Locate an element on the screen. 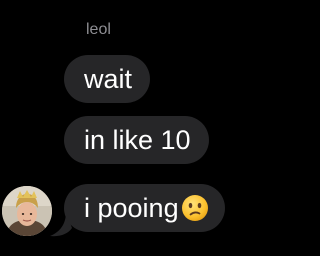 This screenshot has height=256, width=320. message-text: wait is located at coordinates (108, 79).